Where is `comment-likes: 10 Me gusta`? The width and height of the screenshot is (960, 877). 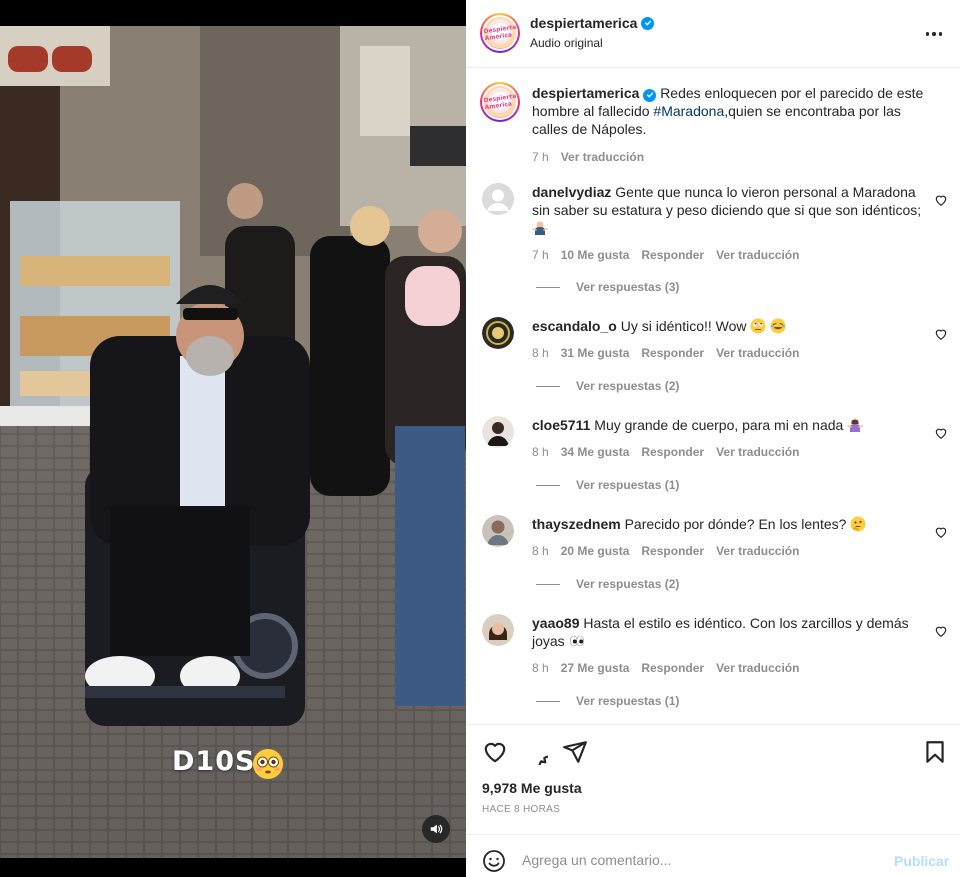
comment-likes: 10 Me gusta is located at coordinates (595, 255).